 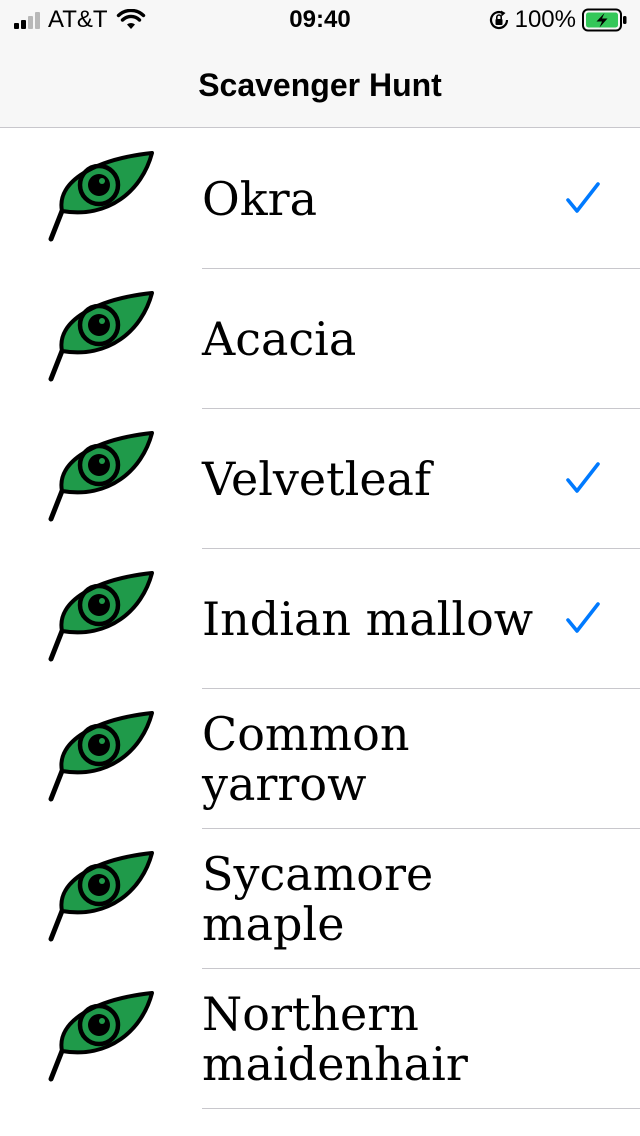 I want to click on list-item: Common yarrow, so click(x=320, y=759).